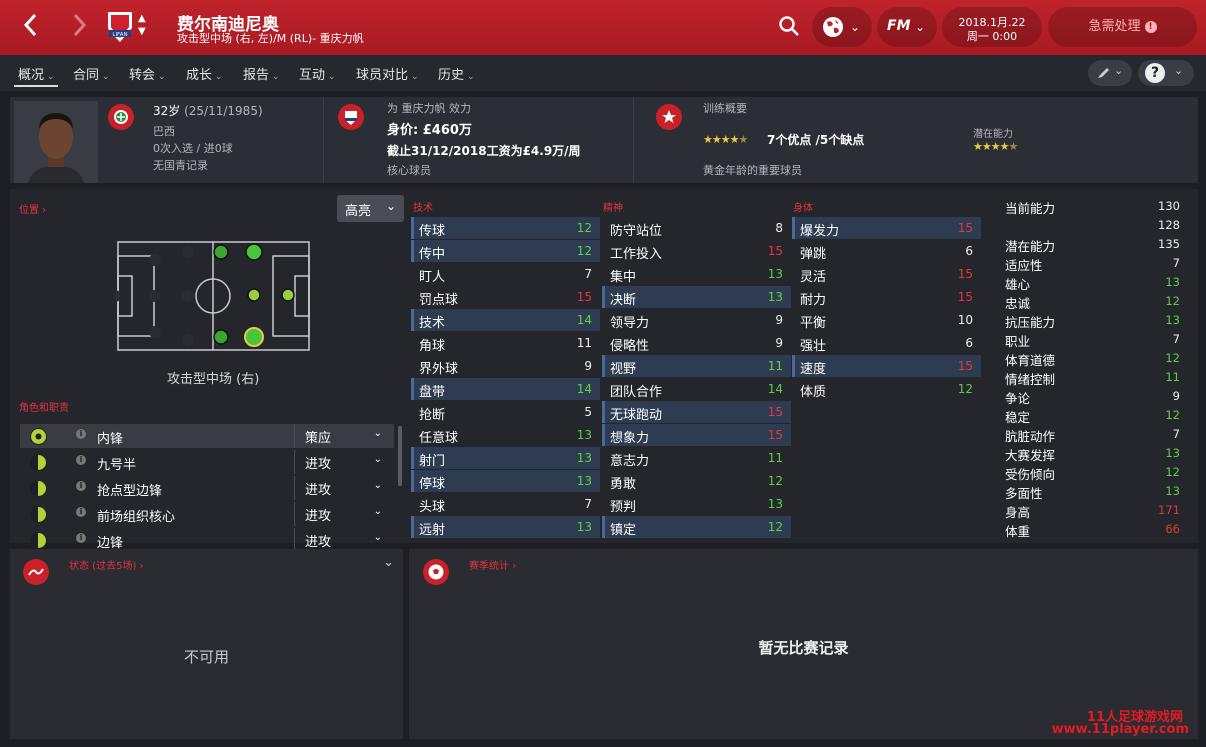 The height and width of the screenshot is (747, 1206). I want to click on ability-row: 大赛发挥 13, so click(1092, 454).